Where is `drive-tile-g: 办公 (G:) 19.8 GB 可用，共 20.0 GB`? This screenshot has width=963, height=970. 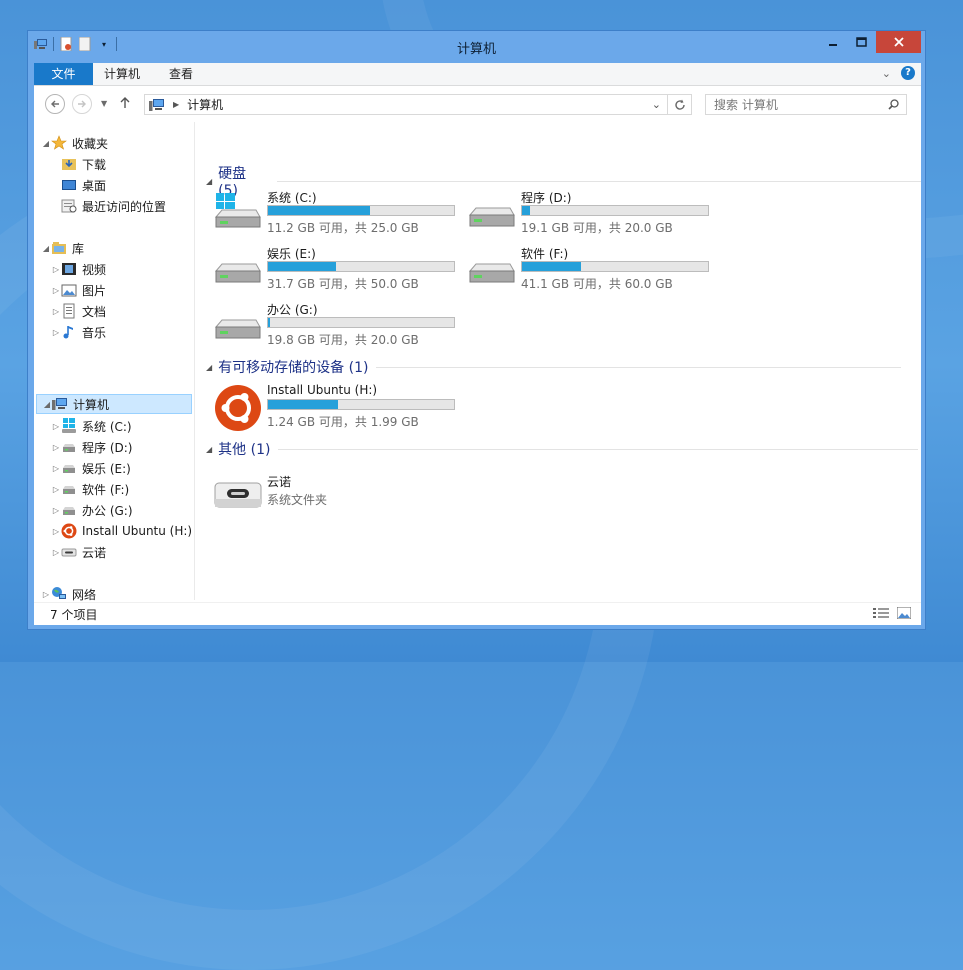 drive-tile-g: 办公 (G:) 19.8 GB 可用，共 20.0 GB is located at coordinates (339, 326).